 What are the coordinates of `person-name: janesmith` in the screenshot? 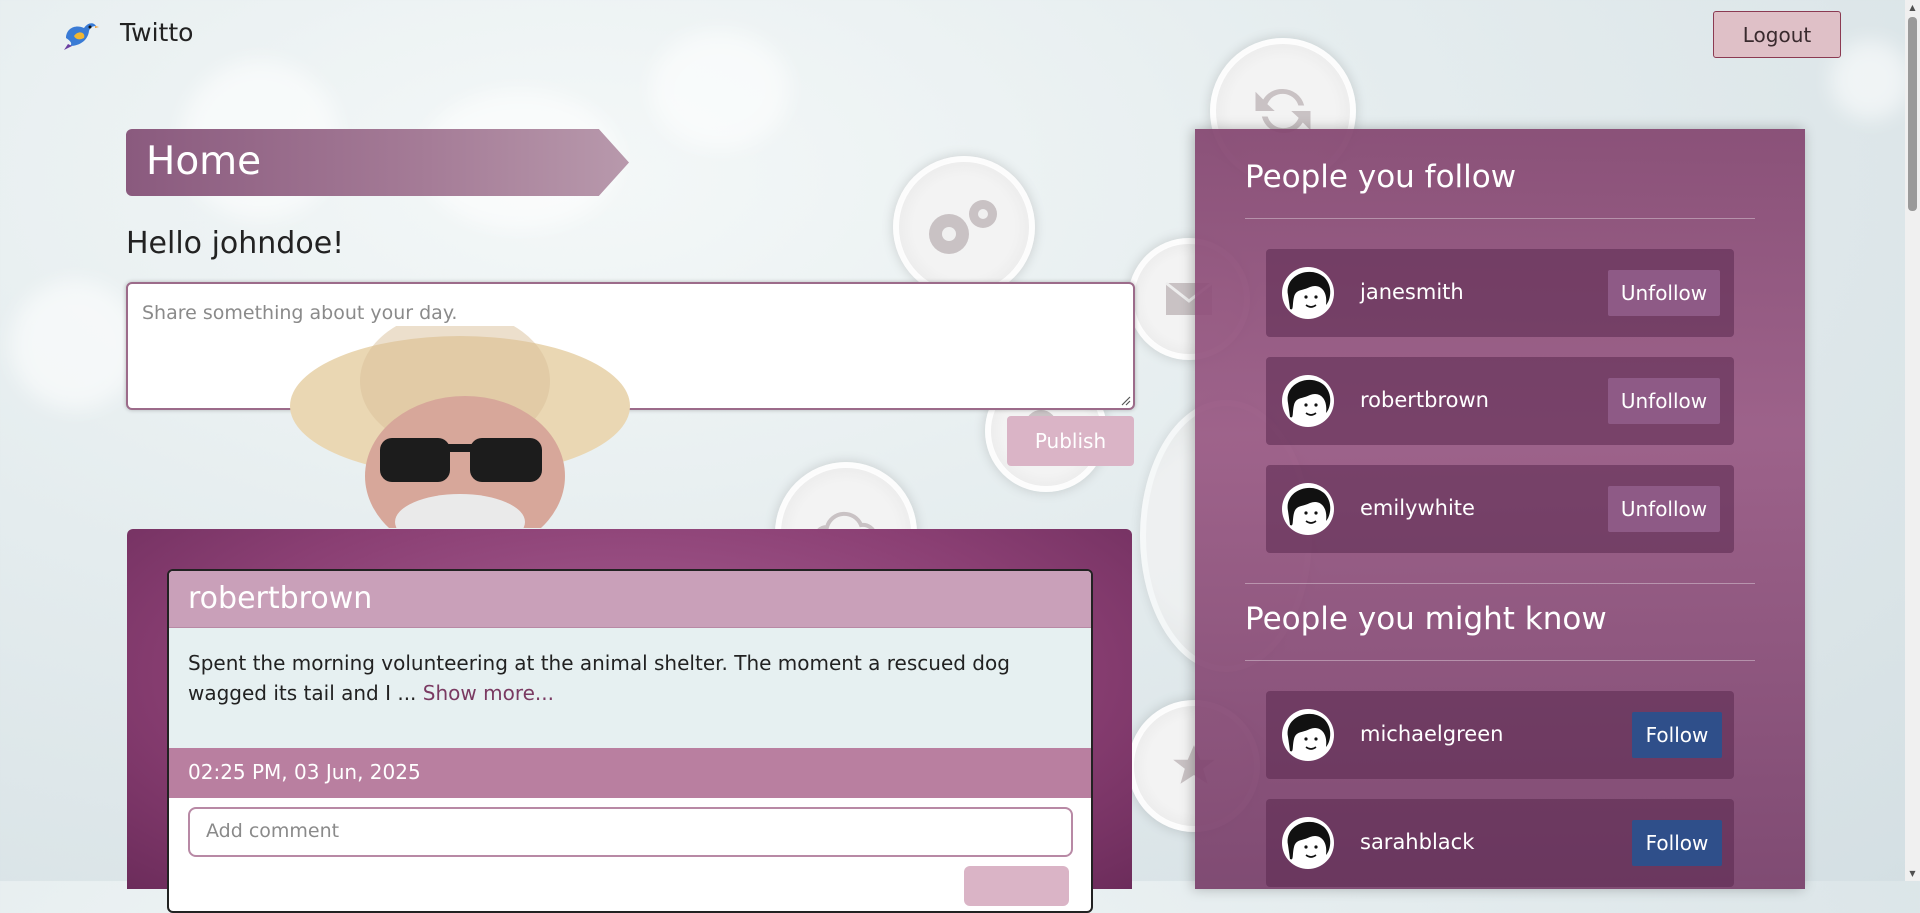 It's located at (1412, 292).